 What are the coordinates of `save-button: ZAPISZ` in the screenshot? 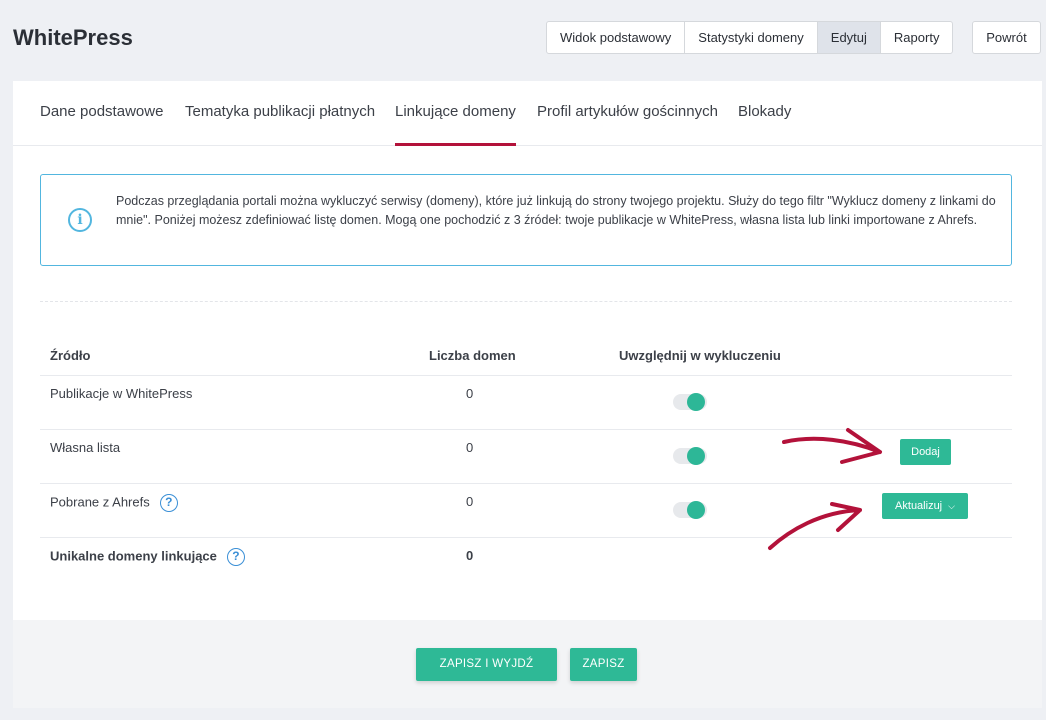 It's located at (603, 664).